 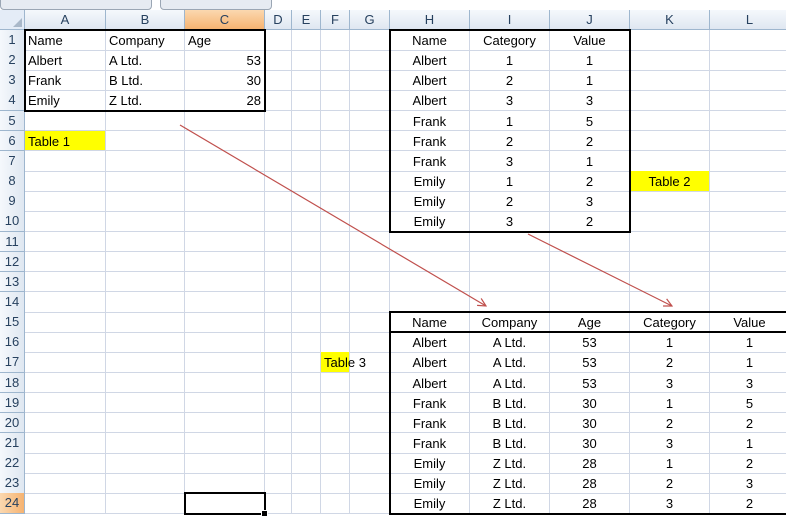 I want to click on cell-h1: Name, so click(x=430, y=40).